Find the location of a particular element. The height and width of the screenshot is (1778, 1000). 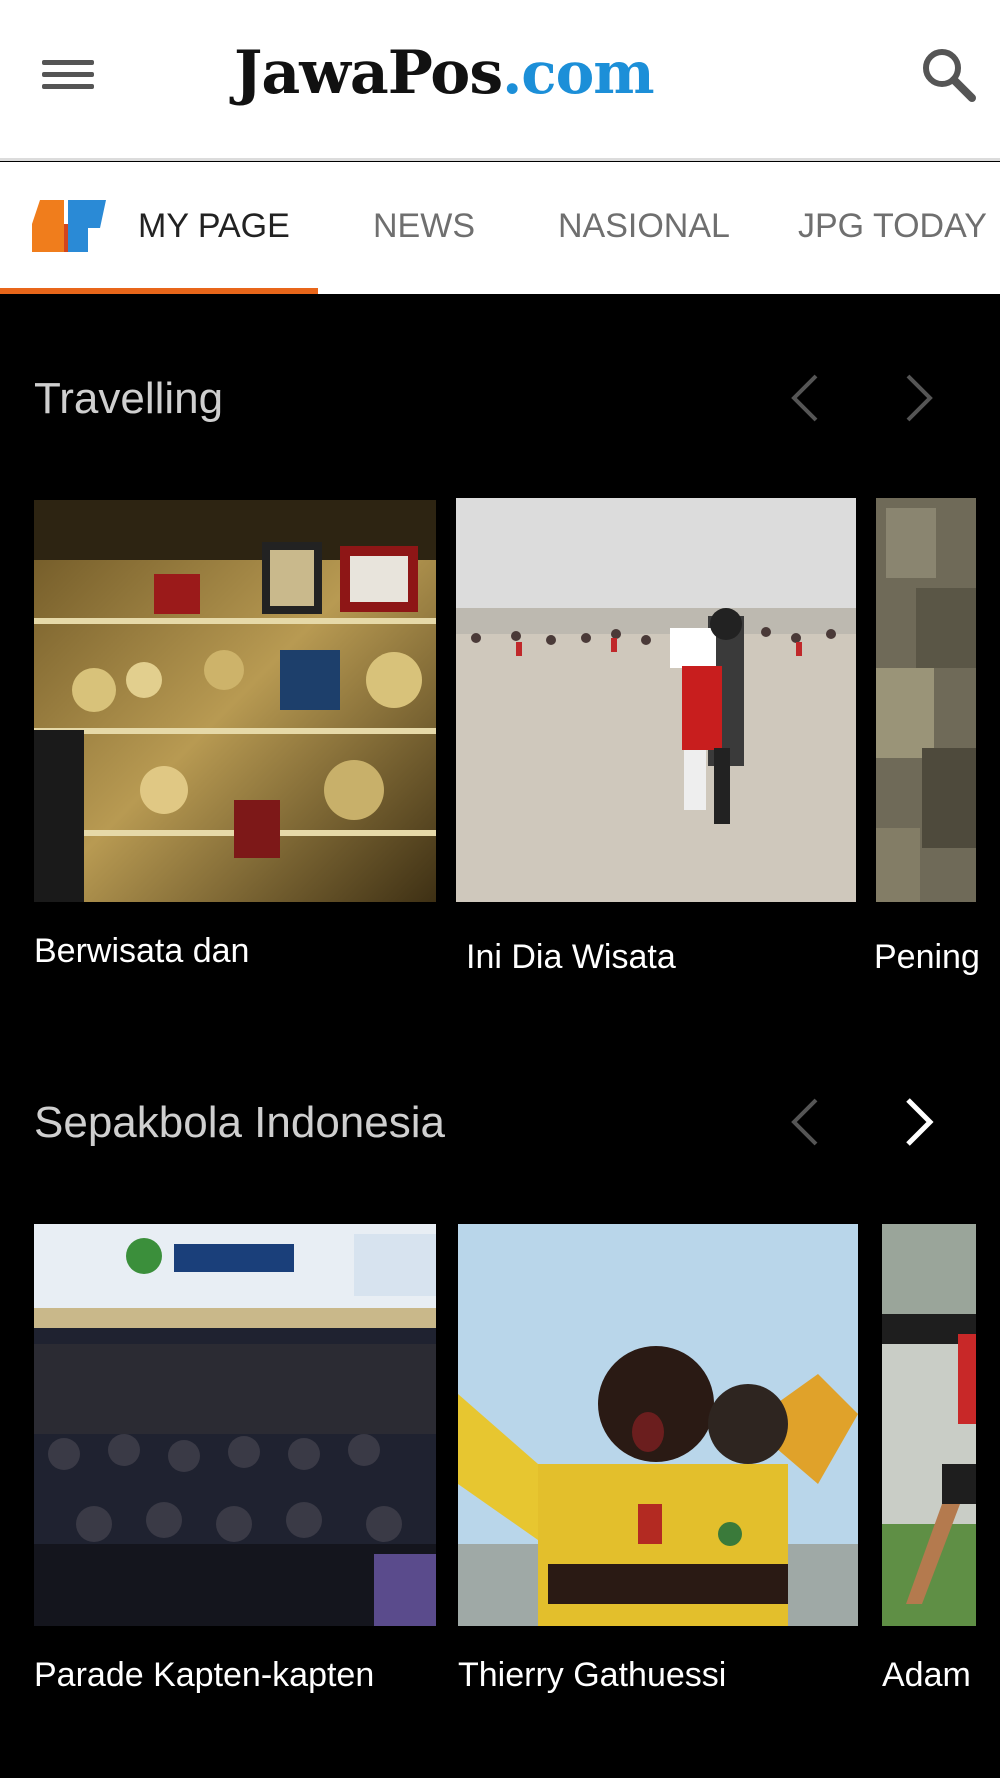

article-thumbnail-rock-wall is located at coordinates (926, 700).